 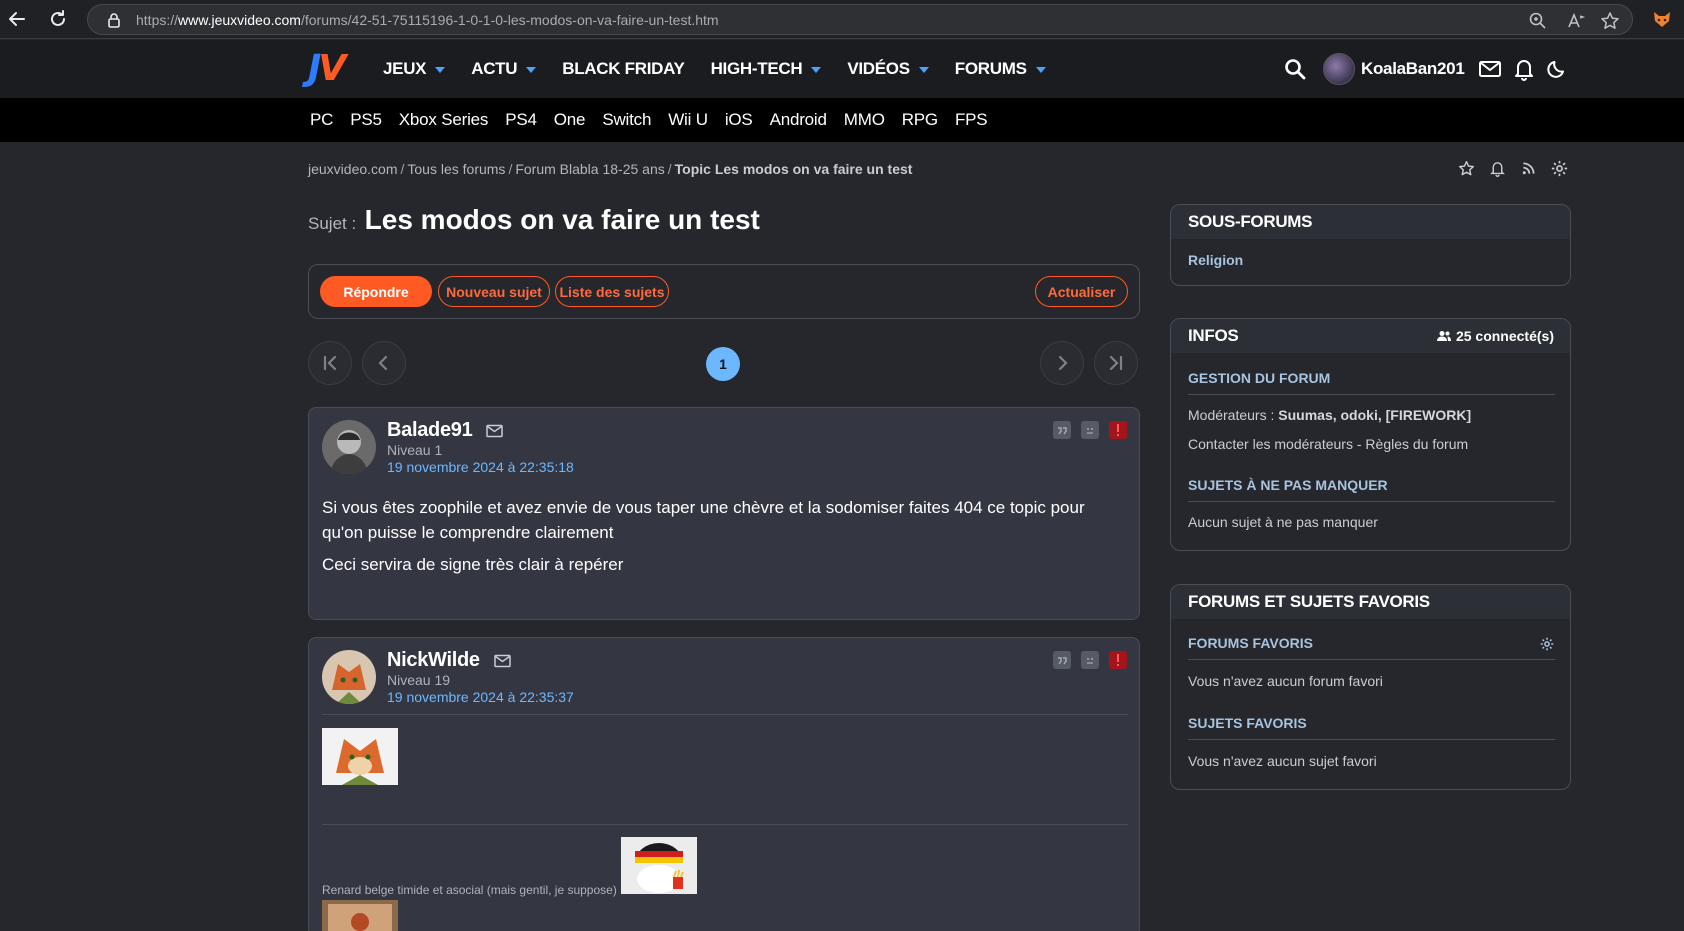 I want to click on platform-link-fps: FPS, so click(x=971, y=120).